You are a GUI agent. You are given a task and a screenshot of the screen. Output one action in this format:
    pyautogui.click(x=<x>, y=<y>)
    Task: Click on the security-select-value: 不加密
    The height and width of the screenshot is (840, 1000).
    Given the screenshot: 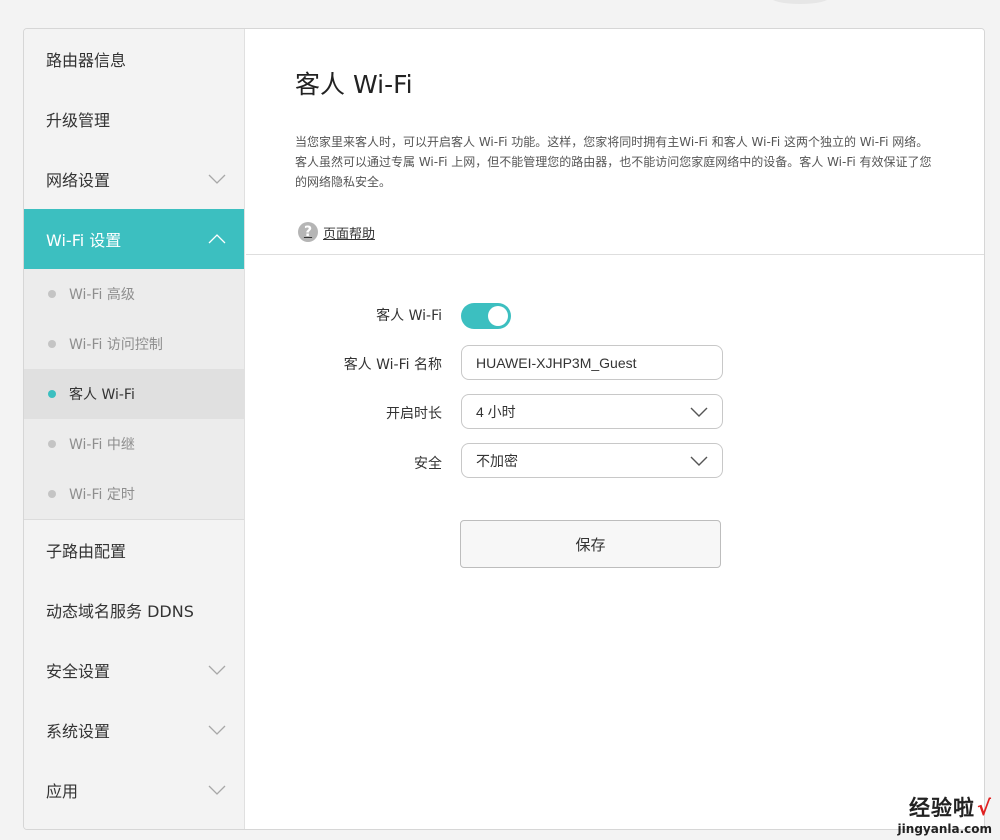 What is the action you would take?
    pyautogui.click(x=497, y=460)
    